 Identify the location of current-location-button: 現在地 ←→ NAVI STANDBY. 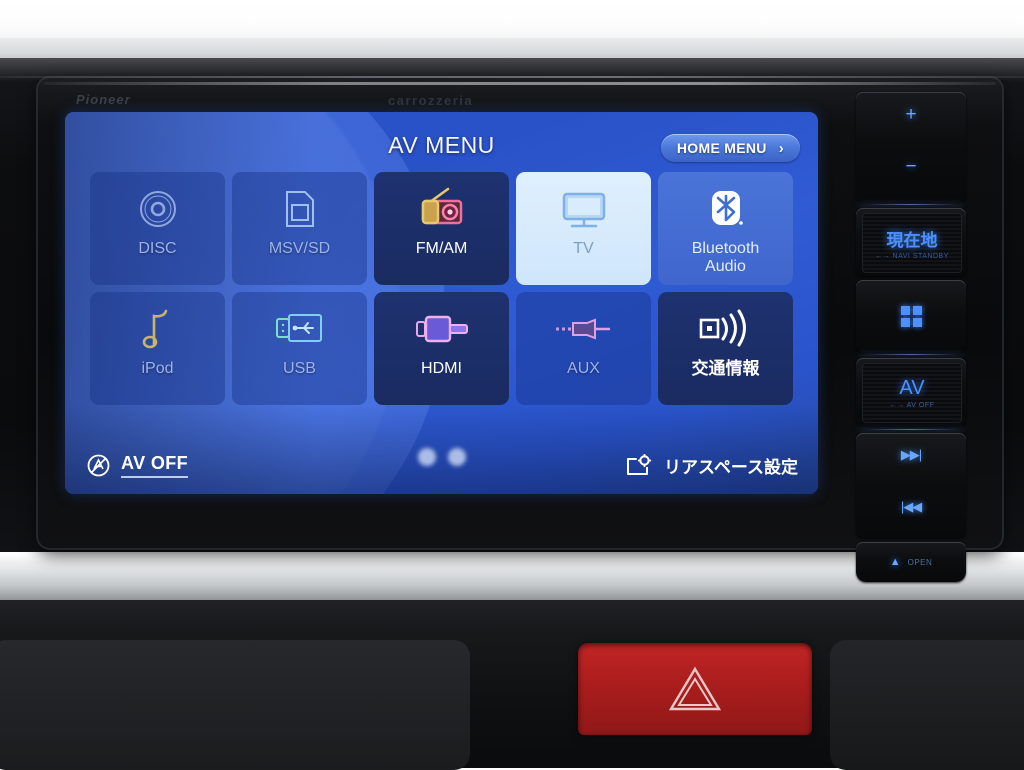
(911, 242).